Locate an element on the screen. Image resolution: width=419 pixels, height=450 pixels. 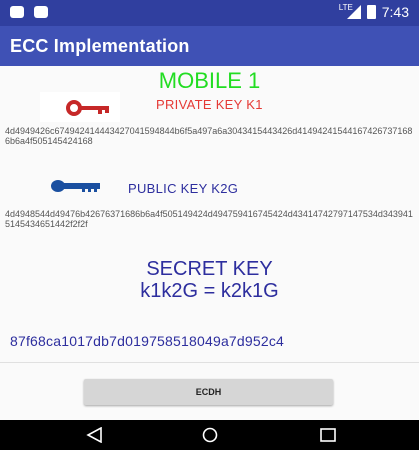
mobile-title: MOBILE 1 is located at coordinates (209, 80).